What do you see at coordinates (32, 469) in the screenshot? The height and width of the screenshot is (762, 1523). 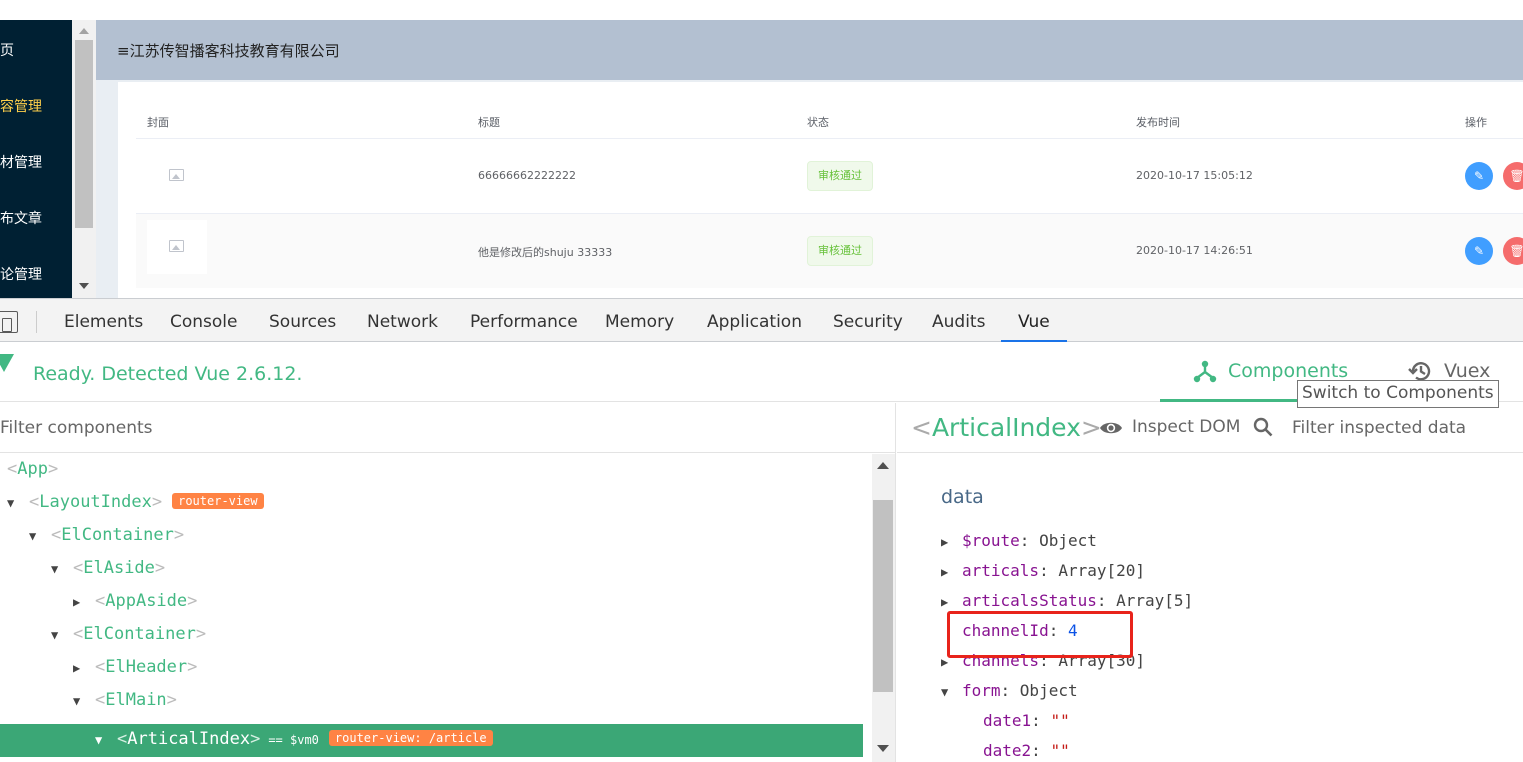 I see `component-name: App` at bounding box center [32, 469].